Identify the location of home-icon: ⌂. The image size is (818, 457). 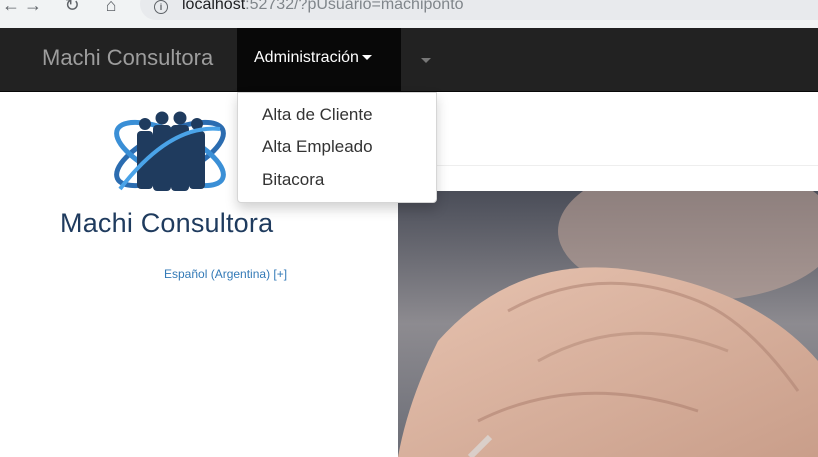
(111, 8).